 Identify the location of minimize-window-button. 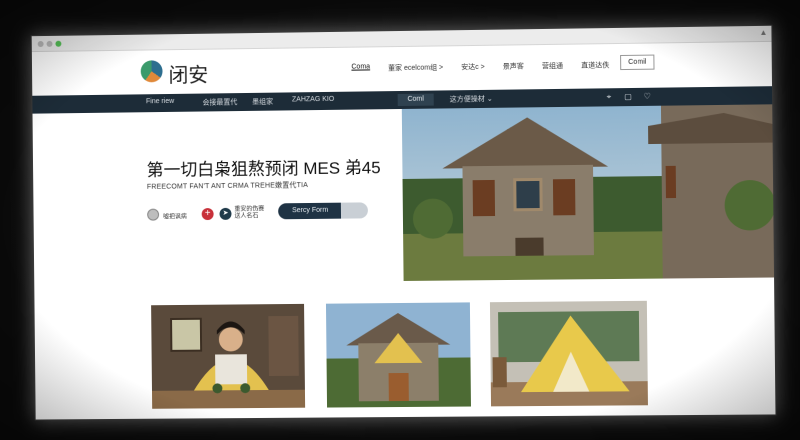
(49, 43).